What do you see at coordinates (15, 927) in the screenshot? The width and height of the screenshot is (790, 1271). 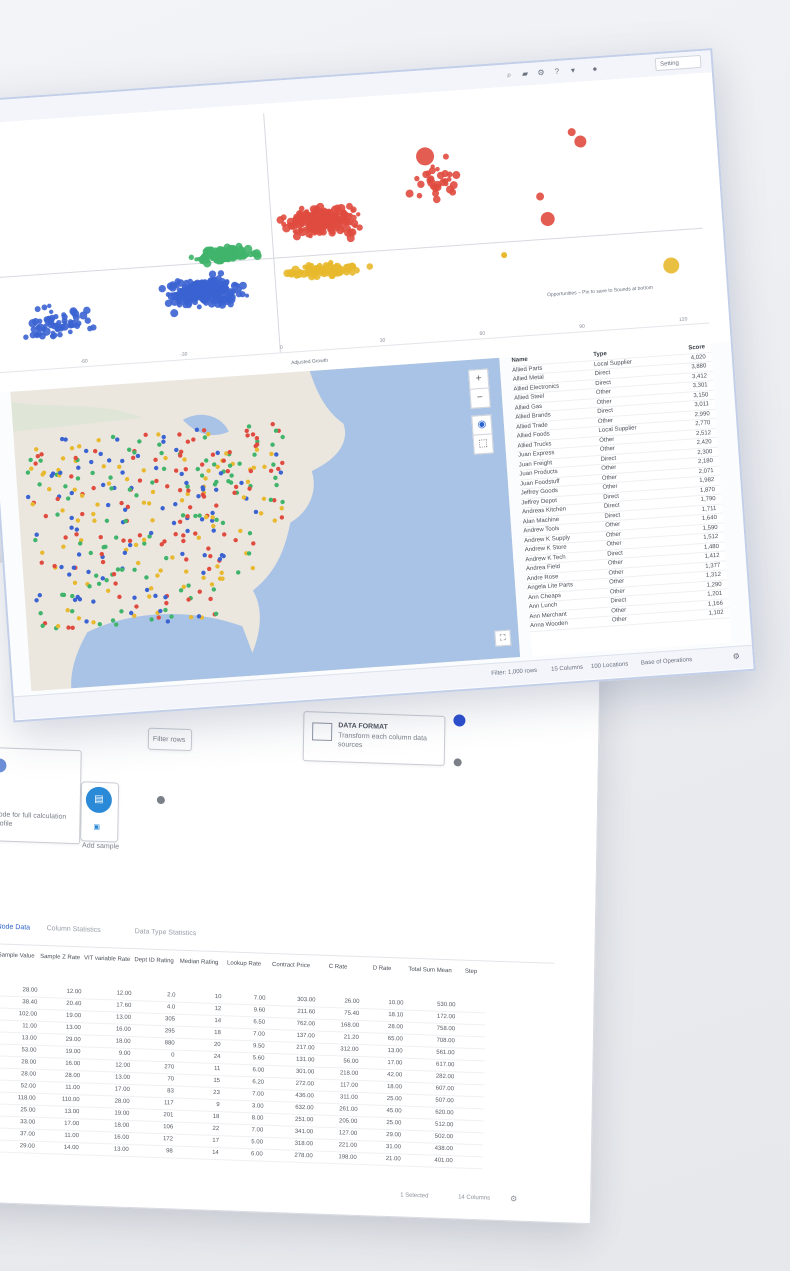 I see `tab-node-data: Node Data` at bounding box center [15, 927].